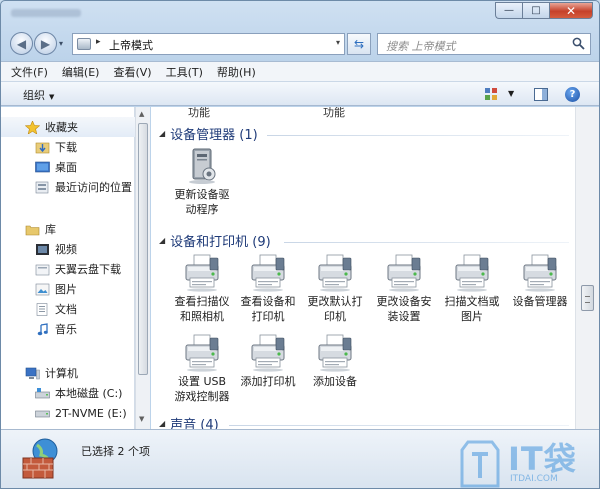 The height and width of the screenshot is (489, 600). I want to click on control-panel-globe-icon, so click(40, 458).